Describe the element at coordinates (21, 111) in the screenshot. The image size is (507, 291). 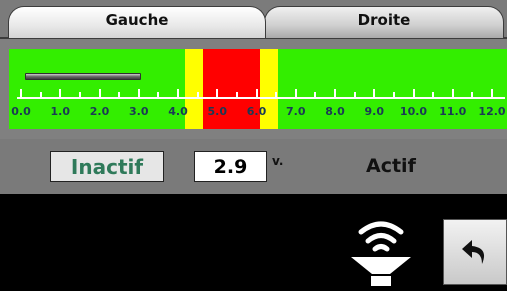
I see `gauge-tick-label: 0.0` at that location.